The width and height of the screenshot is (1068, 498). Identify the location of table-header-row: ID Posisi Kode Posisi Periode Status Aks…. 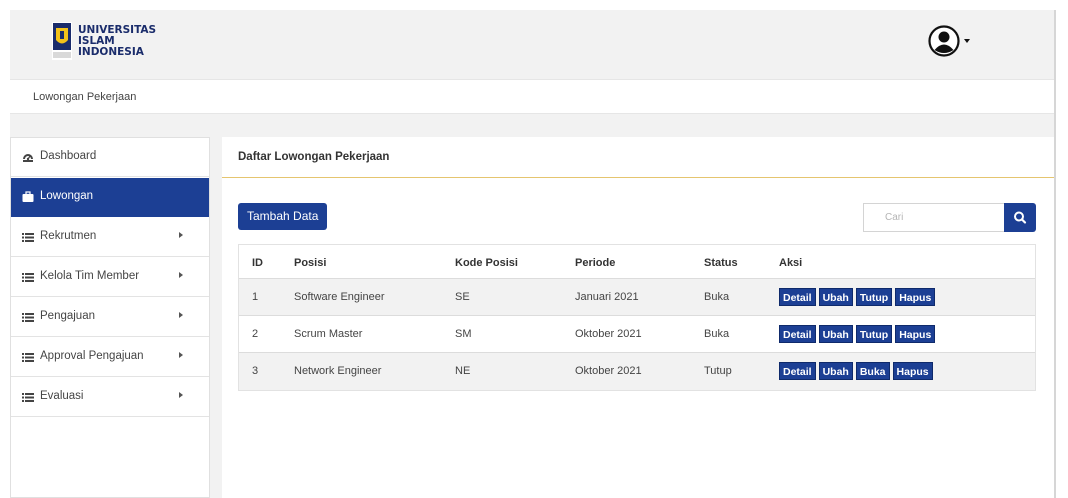
(637, 262).